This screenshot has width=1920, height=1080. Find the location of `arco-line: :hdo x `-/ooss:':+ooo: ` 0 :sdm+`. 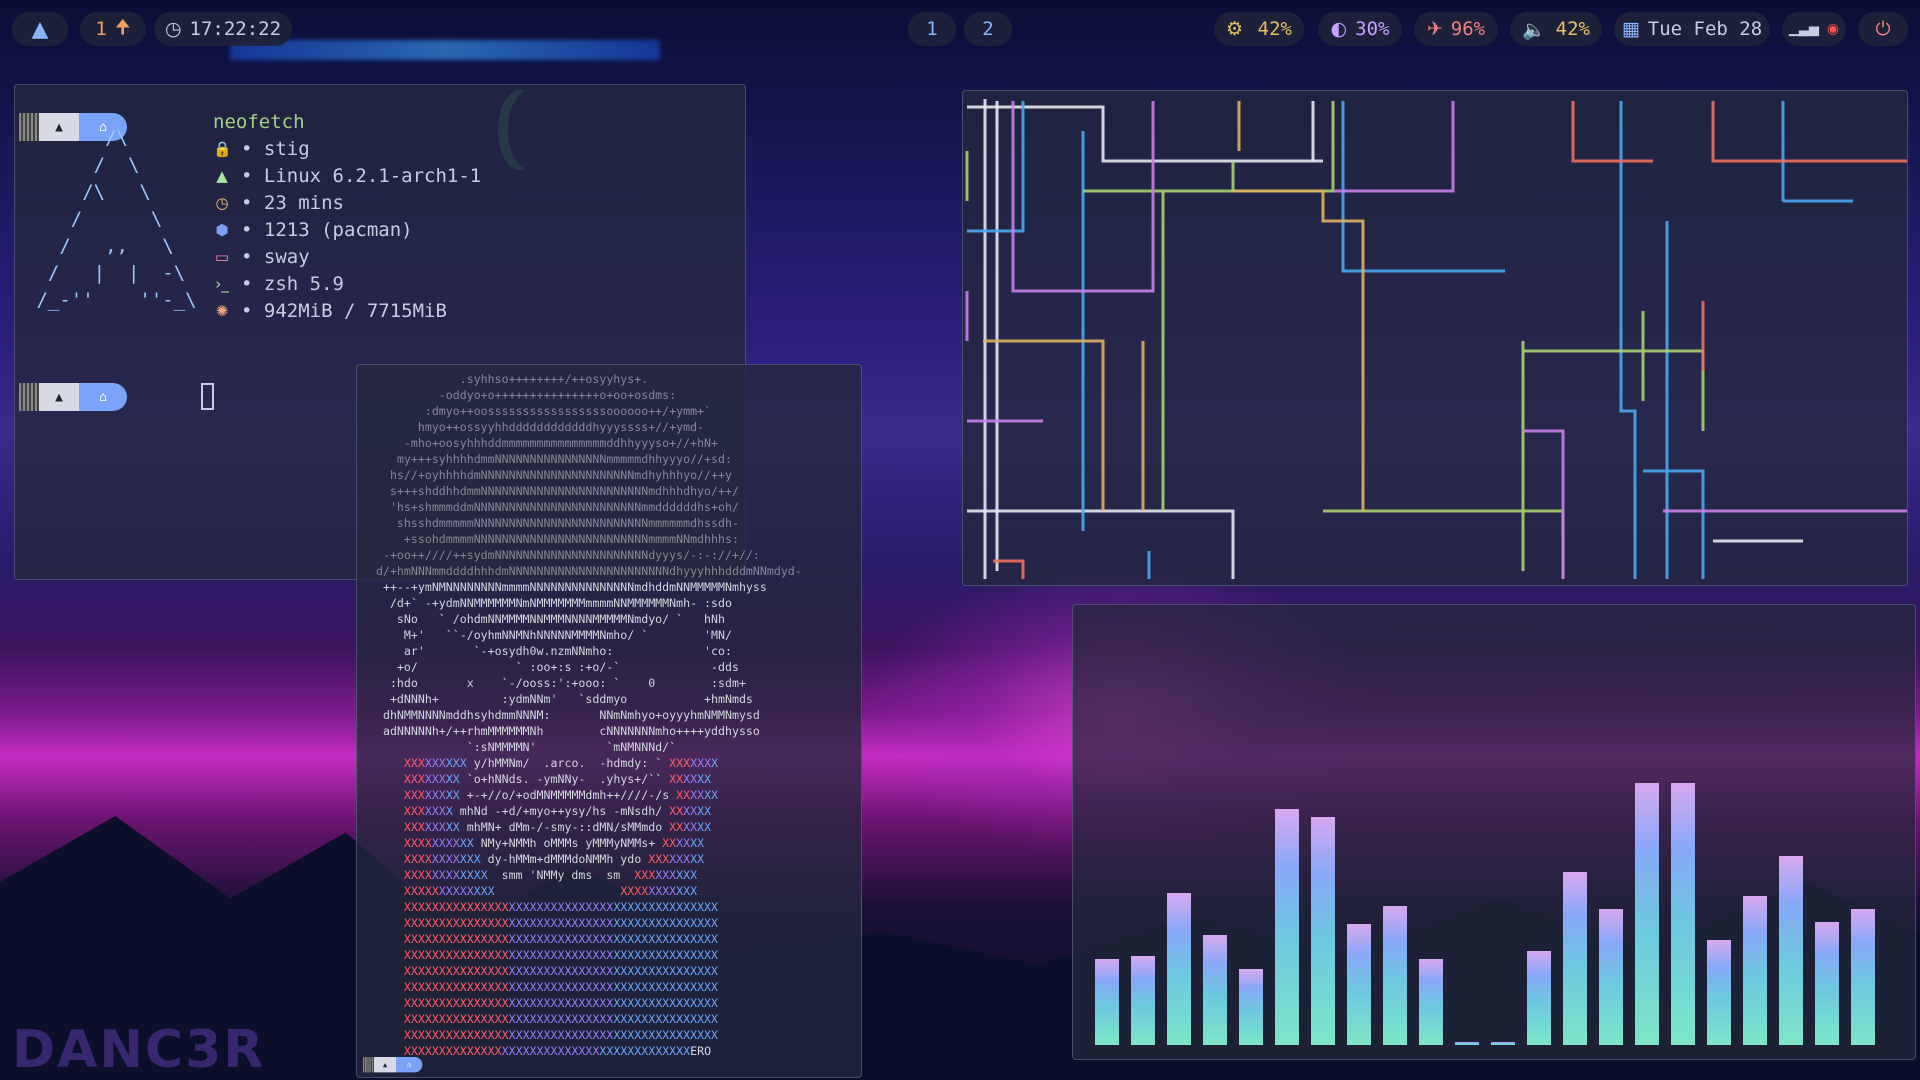

arco-line: :hdo x `-/ooss:':+ooo: ` 0 :sdm+ is located at coordinates (557, 683).